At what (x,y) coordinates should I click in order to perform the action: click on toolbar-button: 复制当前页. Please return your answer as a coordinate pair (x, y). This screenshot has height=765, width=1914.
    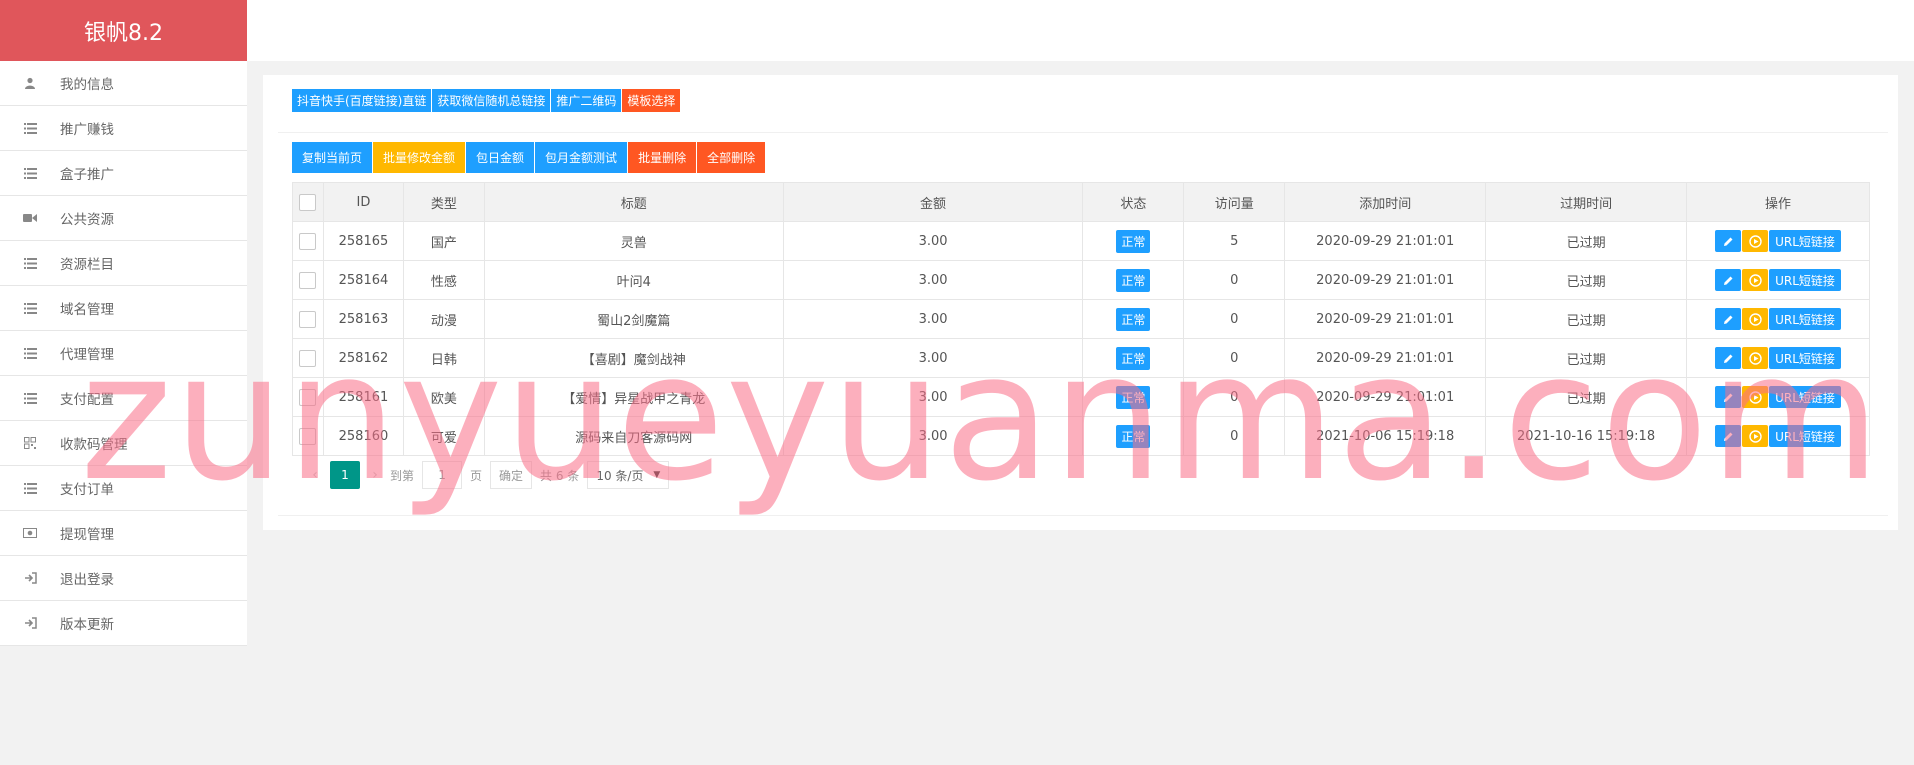
    Looking at the image, I should click on (332, 157).